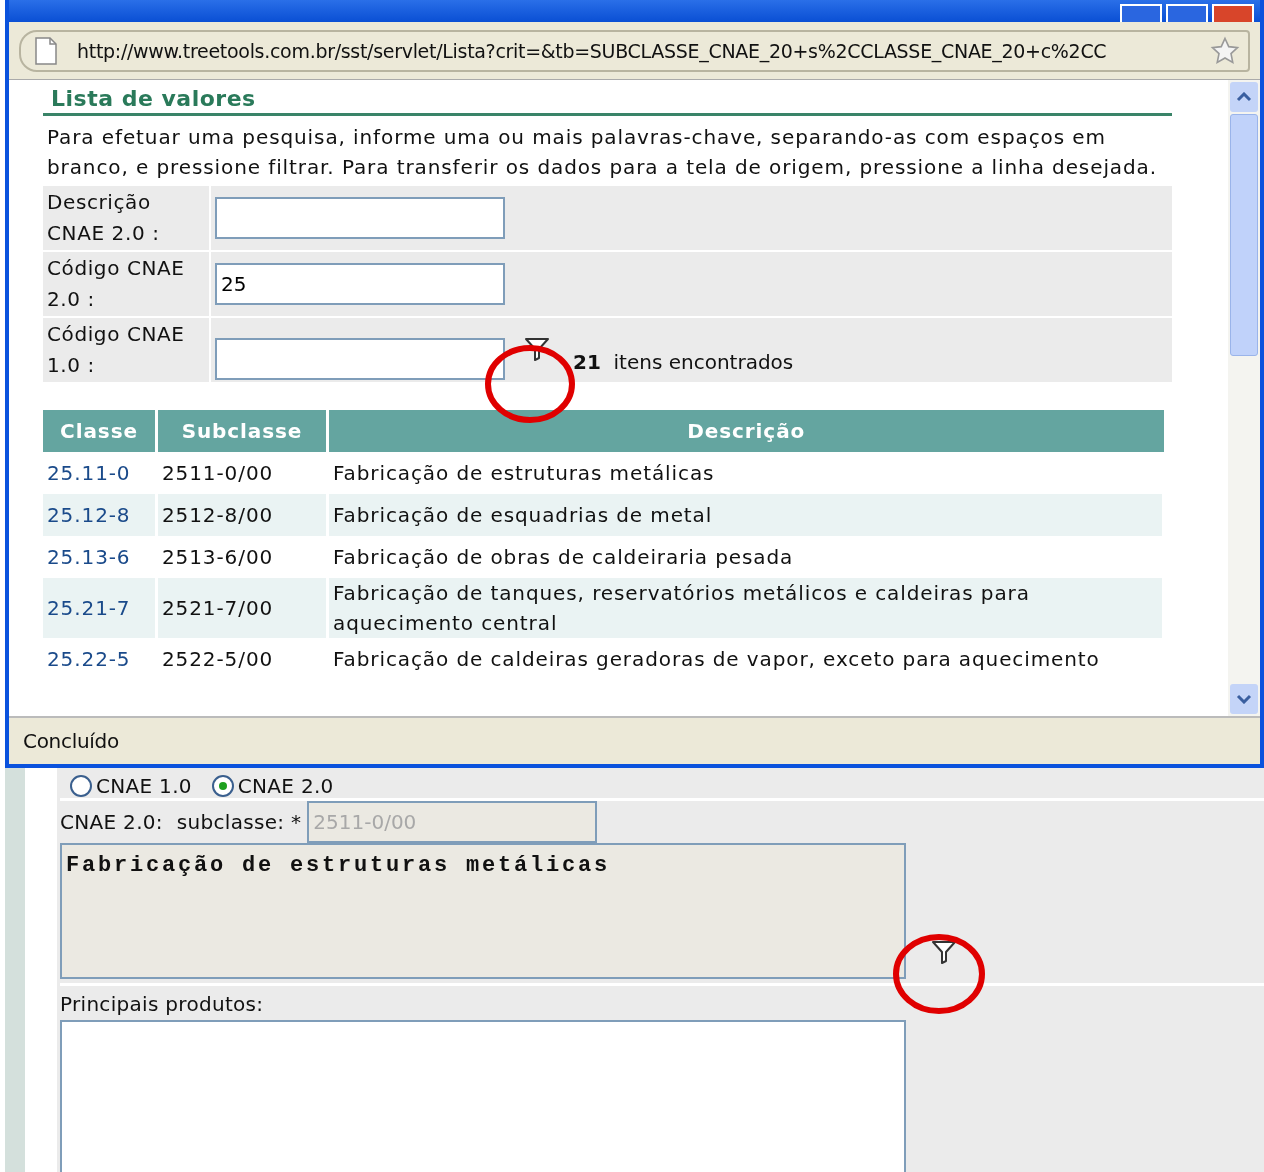 The width and height of the screenshot is (1264, 1172). What do you see at coordinates (89, 659) in the screenshot?
I see `class-link: 25.22-5` at bounding box center [89, 659].